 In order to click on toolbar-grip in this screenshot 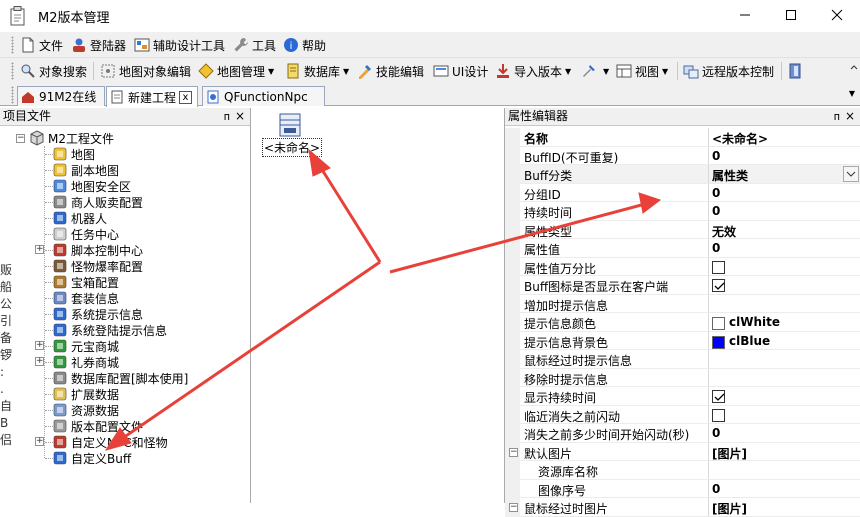, I will do `click(12, 71)`.